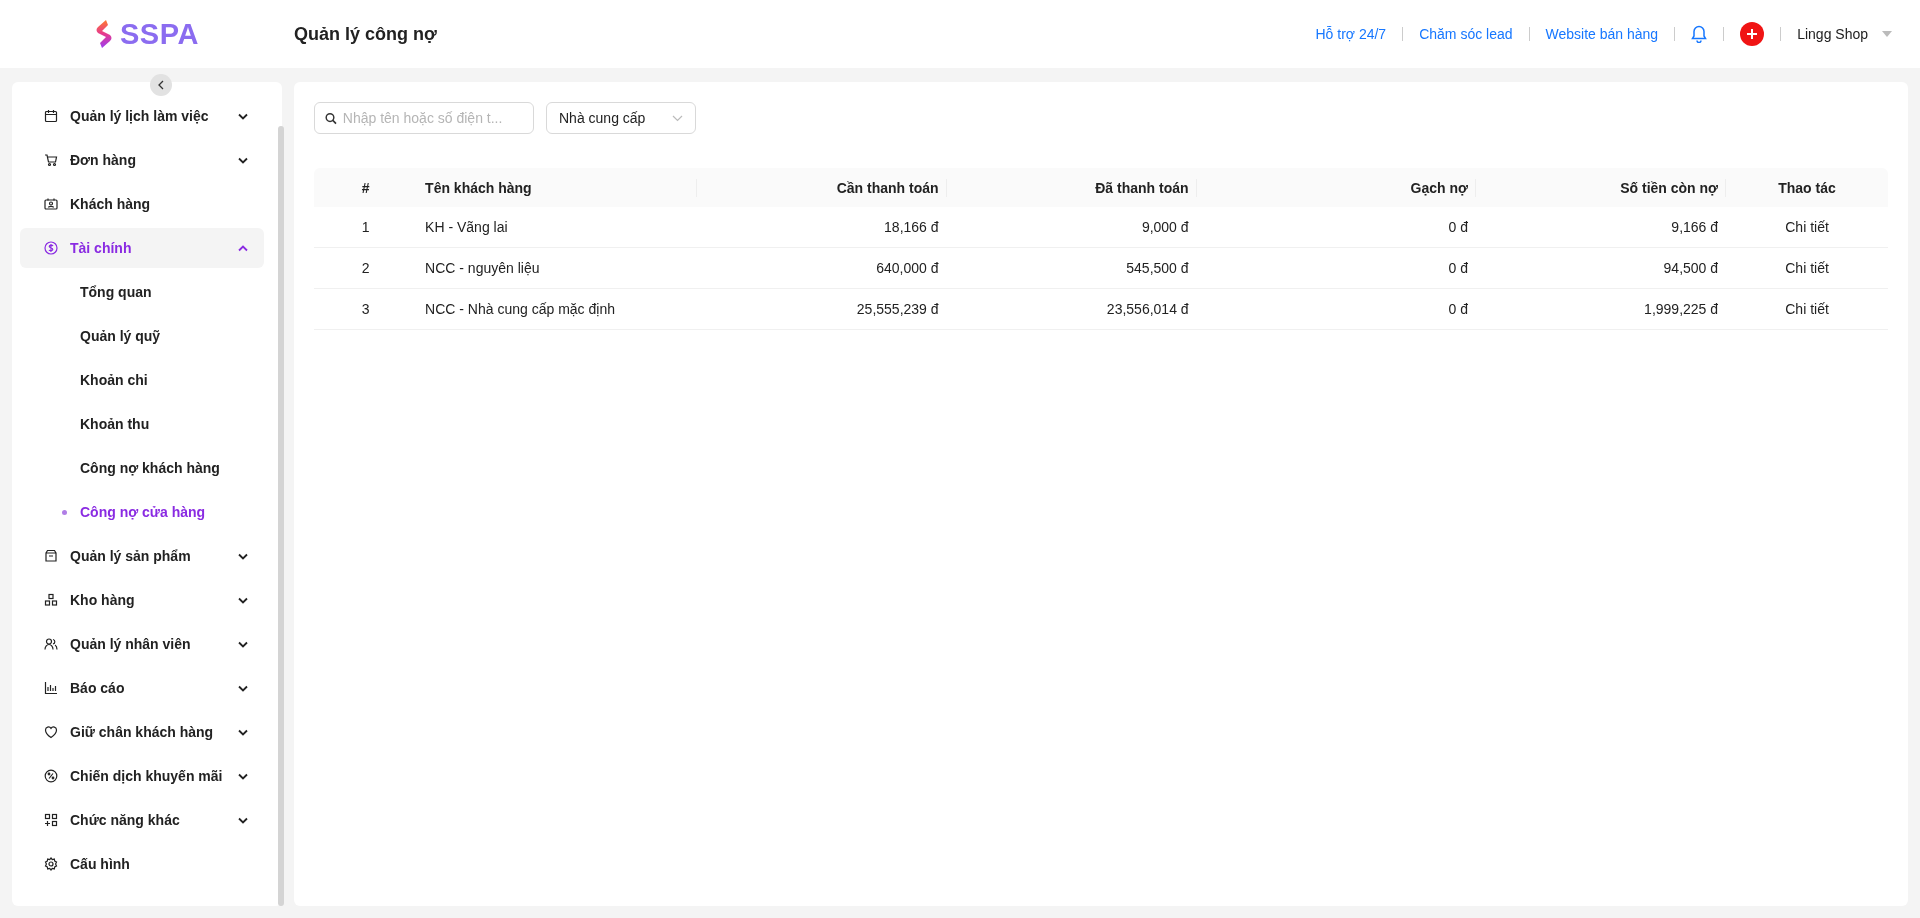 Image resolution: width=1920 pixels, height=918 pixels. What do you see at coordinates (142, 820) in the screenshot?
I see `sidebar-item: Chức năng khác` at bounding box center [142, 820].